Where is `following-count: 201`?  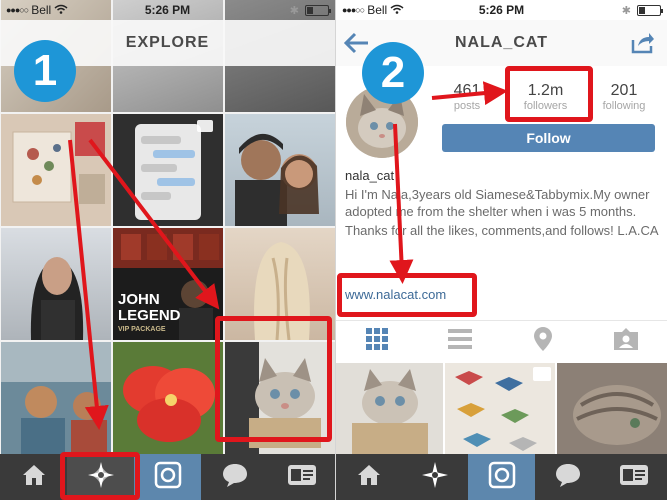 following-count: 201 is located at coordinates (624, 90).